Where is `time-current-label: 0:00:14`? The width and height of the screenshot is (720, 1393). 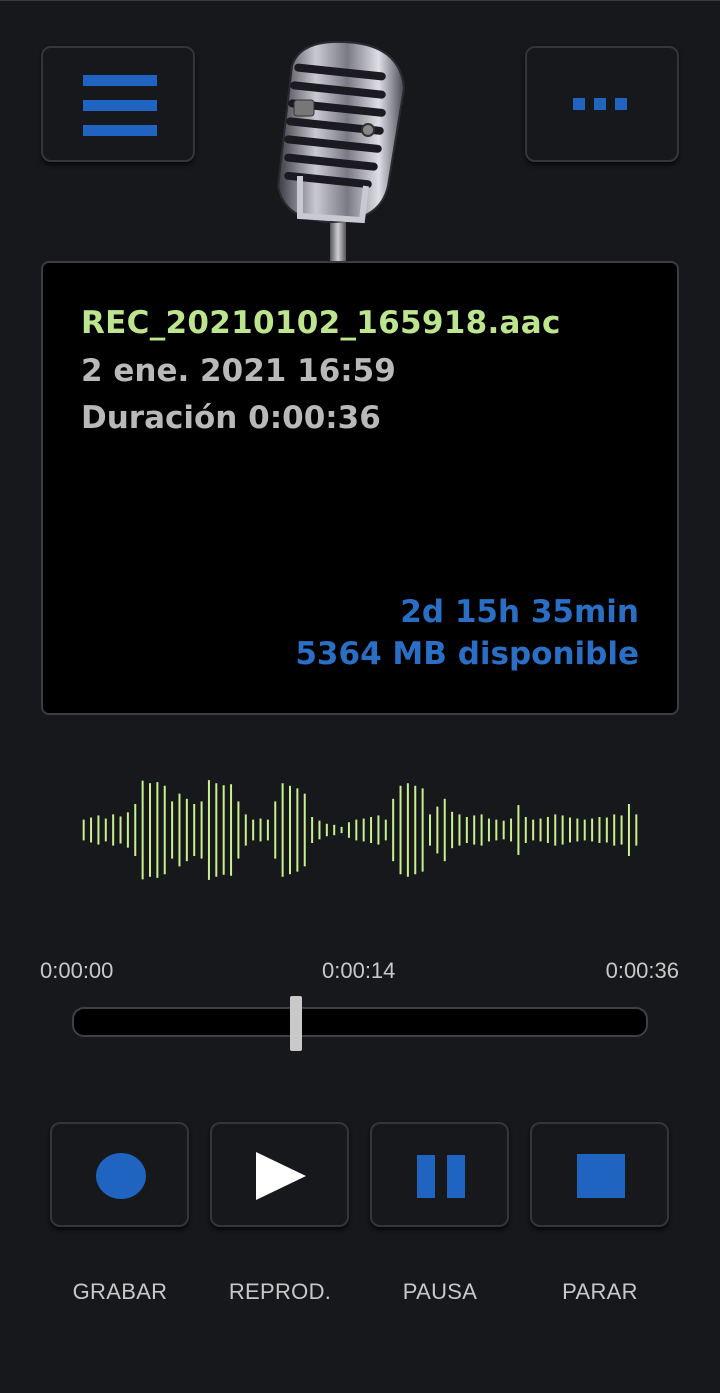
time-current-label: 0:00:14 is located at coordinates (359, 970).